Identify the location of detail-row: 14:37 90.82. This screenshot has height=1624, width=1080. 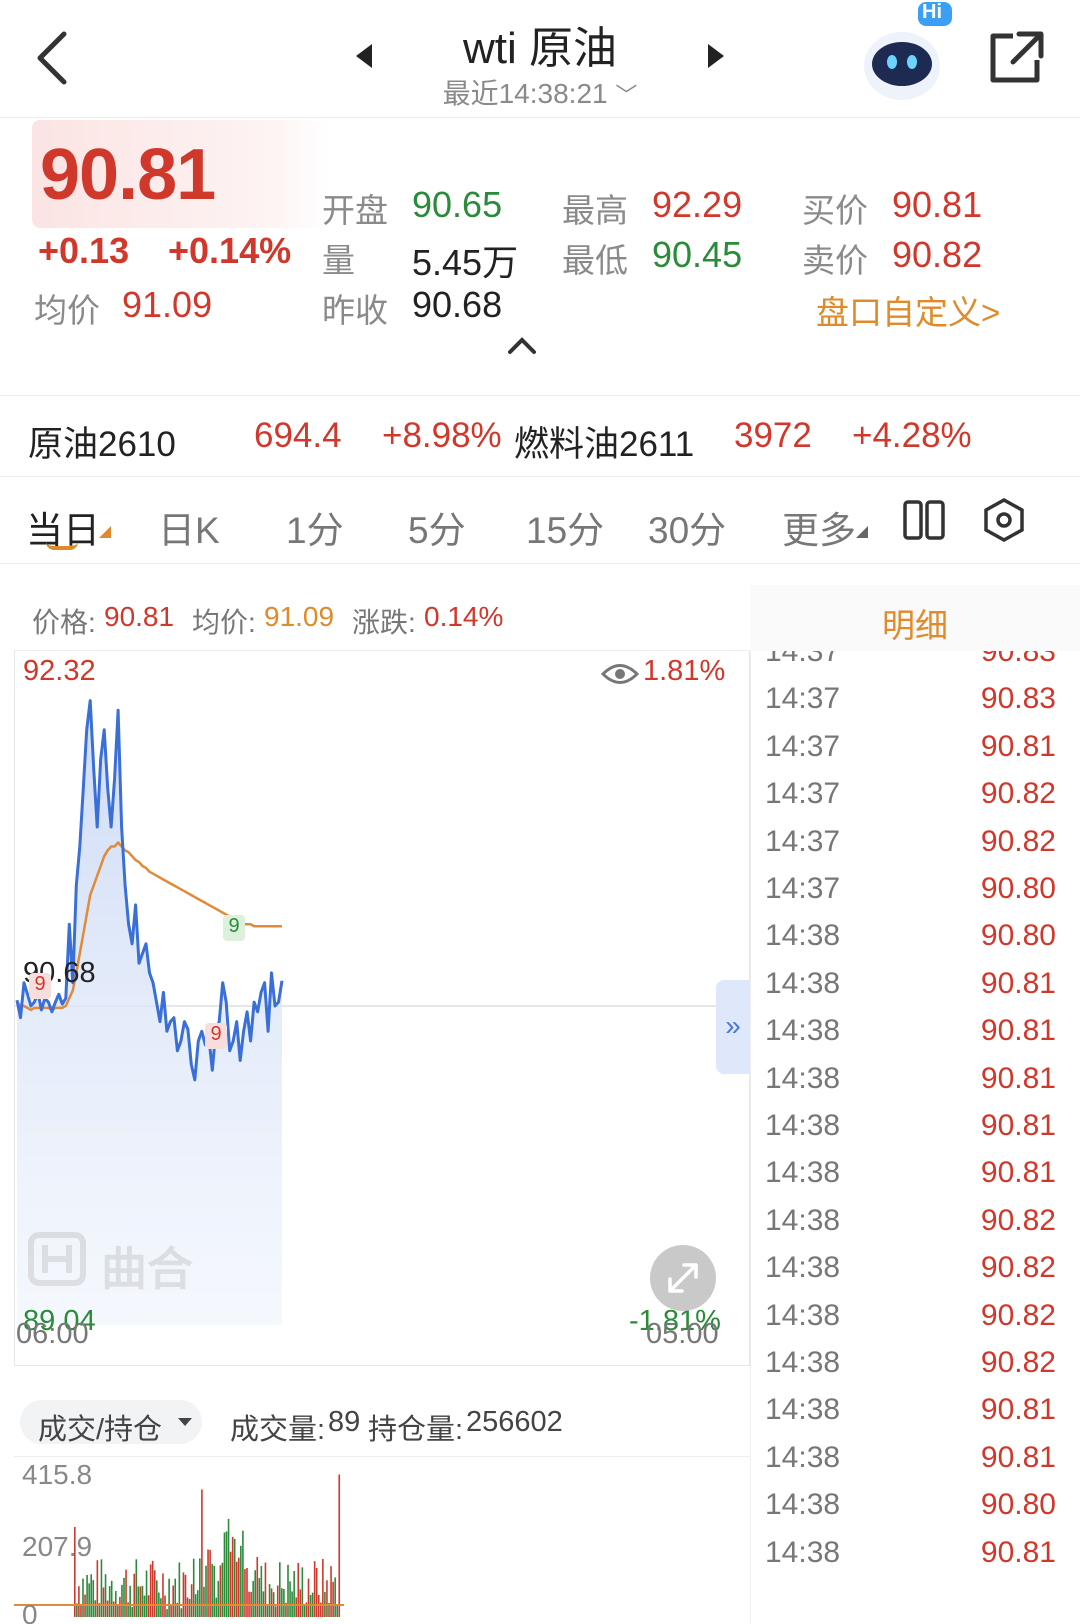
(908, 843).